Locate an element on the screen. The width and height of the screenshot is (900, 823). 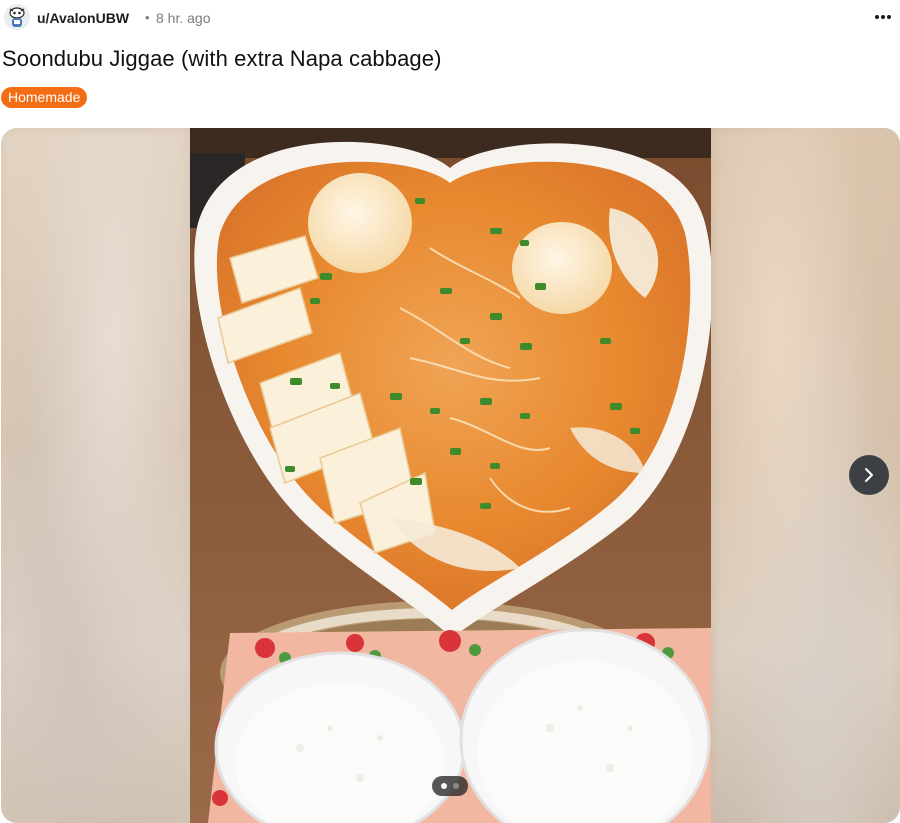
more-options-icon is located at coordinates (883, 17).